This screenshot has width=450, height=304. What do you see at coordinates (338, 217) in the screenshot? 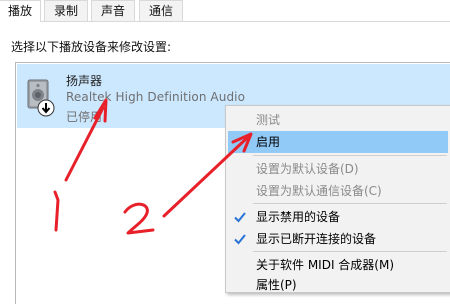
I see `menu-item-show-disabled: 显示禁用的设备` at bounding box center [338, 217].